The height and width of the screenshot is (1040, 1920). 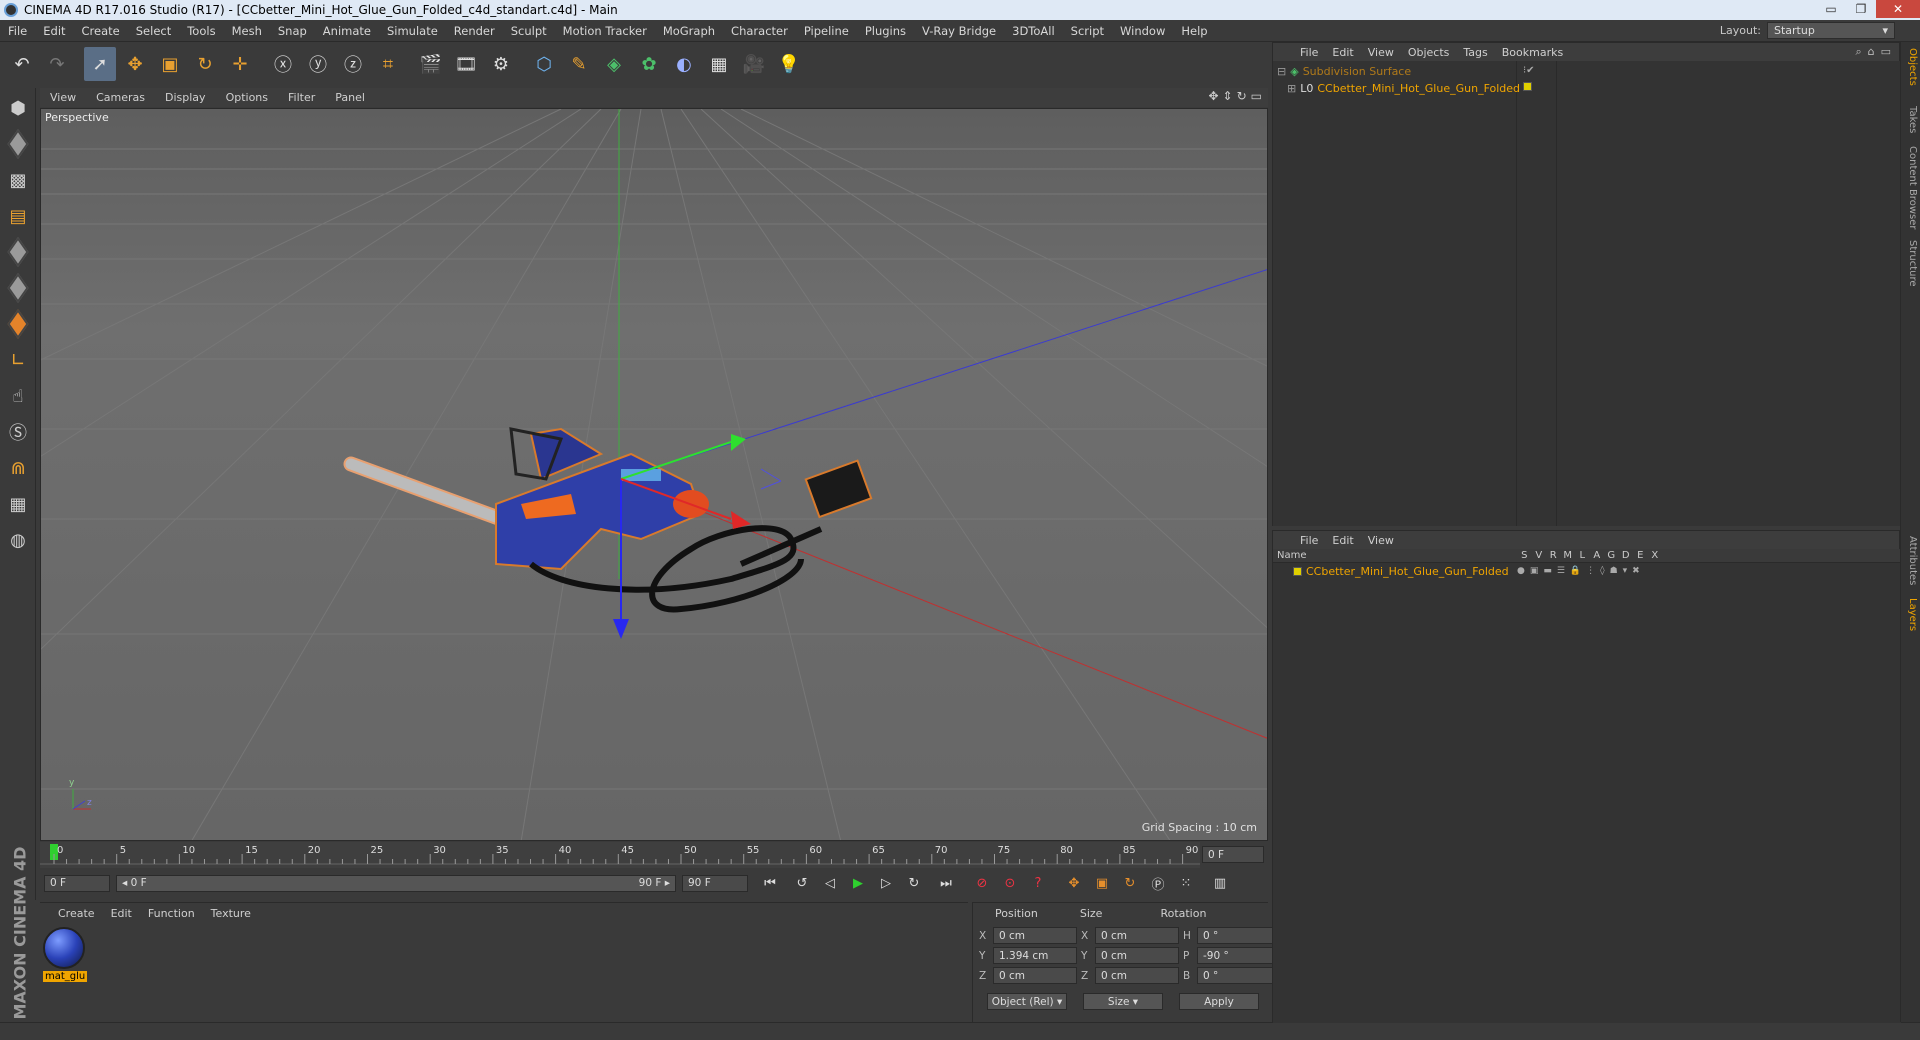 I want to click on menu-script: Script, so click(x=1087, y=31).